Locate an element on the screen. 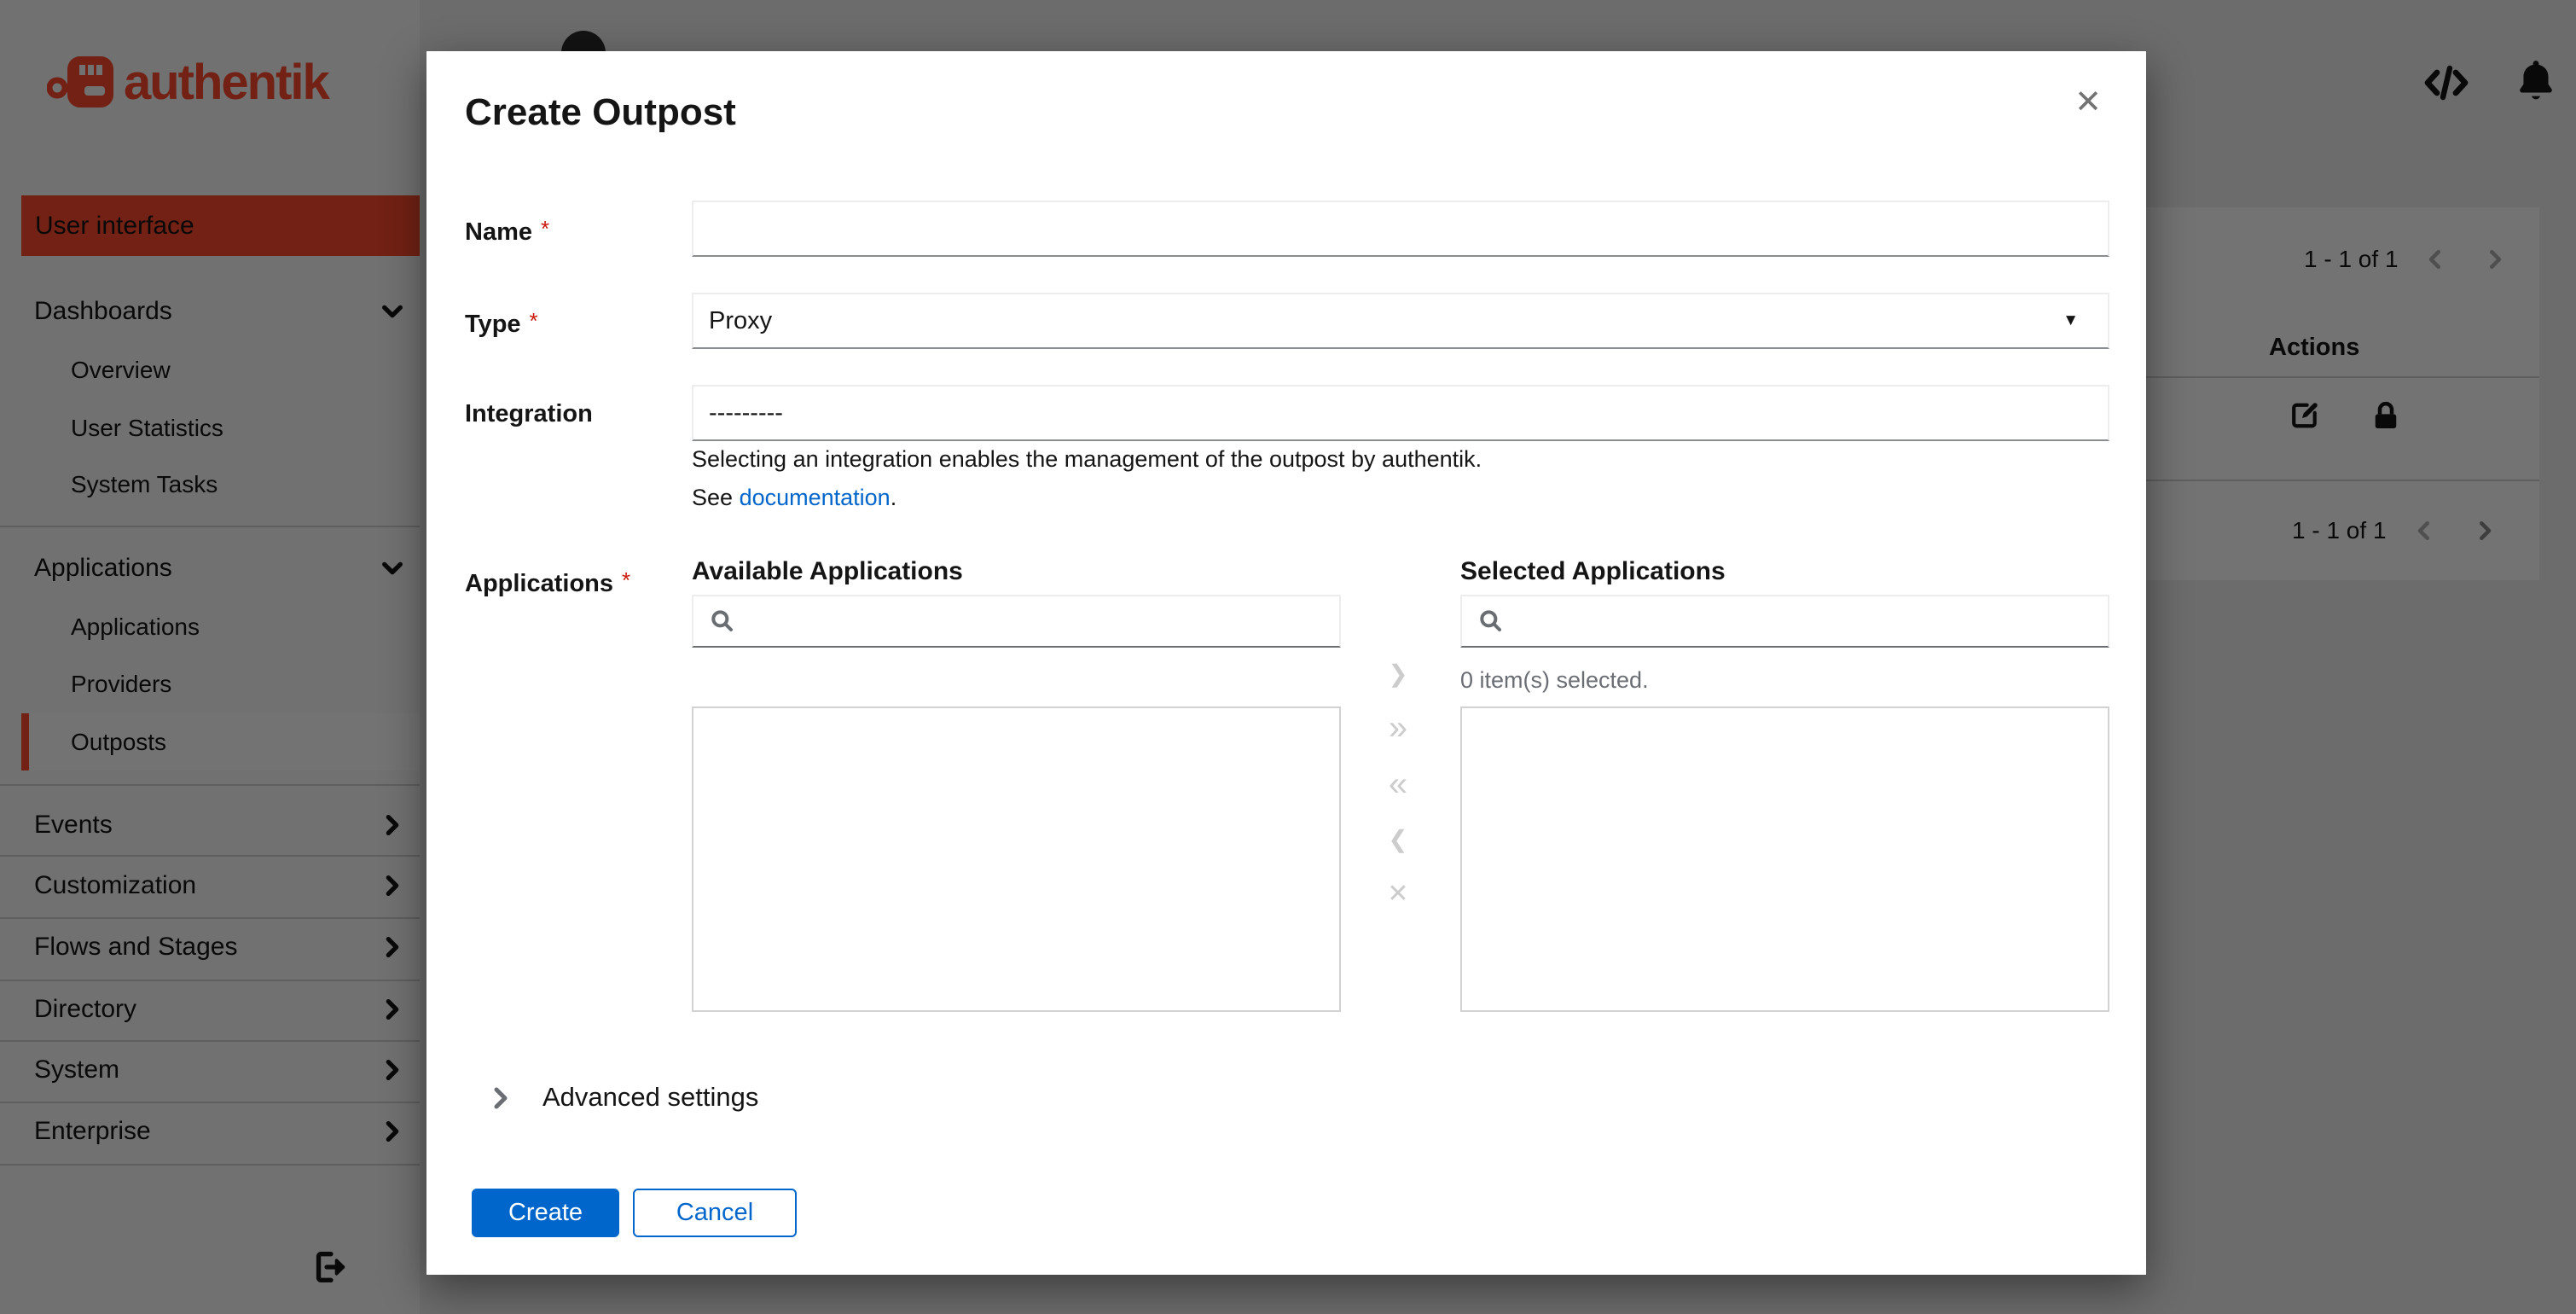  modal-title: Create Outpost is located at coordinates (600, 112).